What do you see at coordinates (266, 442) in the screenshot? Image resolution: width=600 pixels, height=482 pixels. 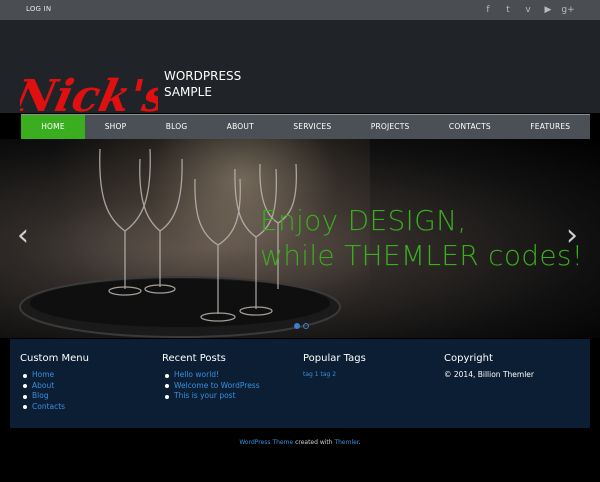 I see `wordpress-theme-link: WordPress Theme` at bounding box center [266, 442].